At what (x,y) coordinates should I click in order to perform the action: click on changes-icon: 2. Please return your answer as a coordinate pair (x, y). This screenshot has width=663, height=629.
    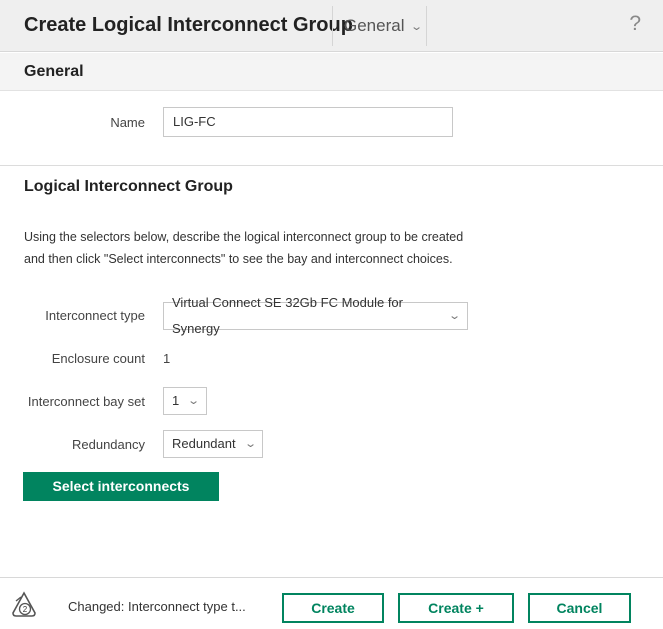
    Looking at the image, I should click on (24, 605).